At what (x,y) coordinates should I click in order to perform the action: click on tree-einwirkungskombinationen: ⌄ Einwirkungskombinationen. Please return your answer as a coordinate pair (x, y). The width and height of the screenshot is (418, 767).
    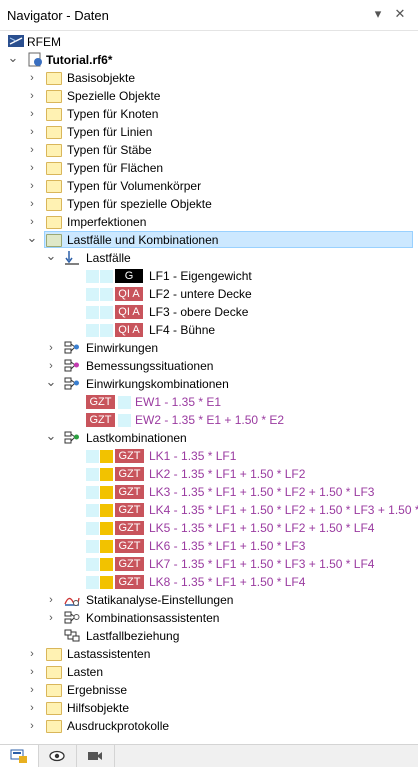
    Looking at the image, I should click on (209, 384).